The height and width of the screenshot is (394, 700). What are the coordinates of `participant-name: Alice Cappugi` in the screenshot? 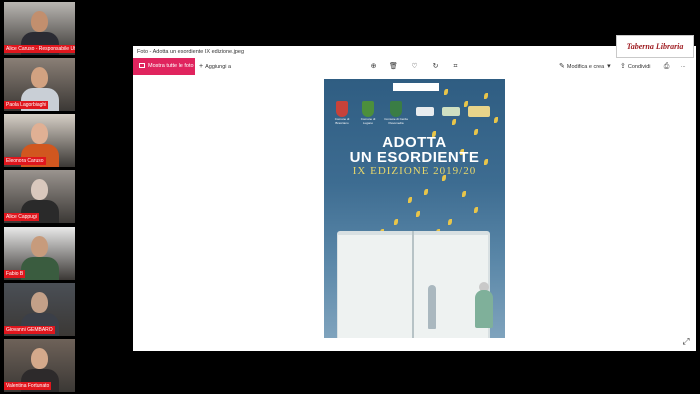 It's located at (21, 217).